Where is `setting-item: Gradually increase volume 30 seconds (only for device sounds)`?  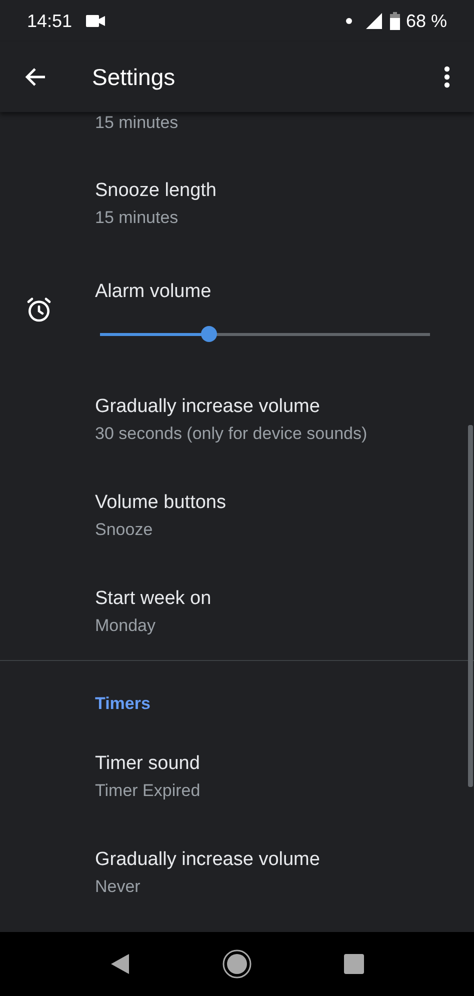 setting-item: Gradually increase volume 30 seconds (only for device sounds) is located at coordinates (237, 420).